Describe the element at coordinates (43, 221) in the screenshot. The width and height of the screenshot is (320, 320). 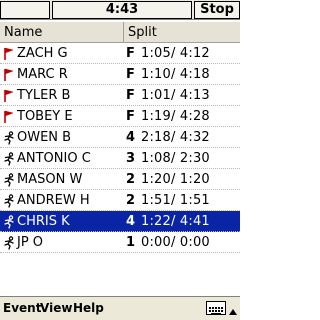
I see `runner-name: CHRIS K` at that location.